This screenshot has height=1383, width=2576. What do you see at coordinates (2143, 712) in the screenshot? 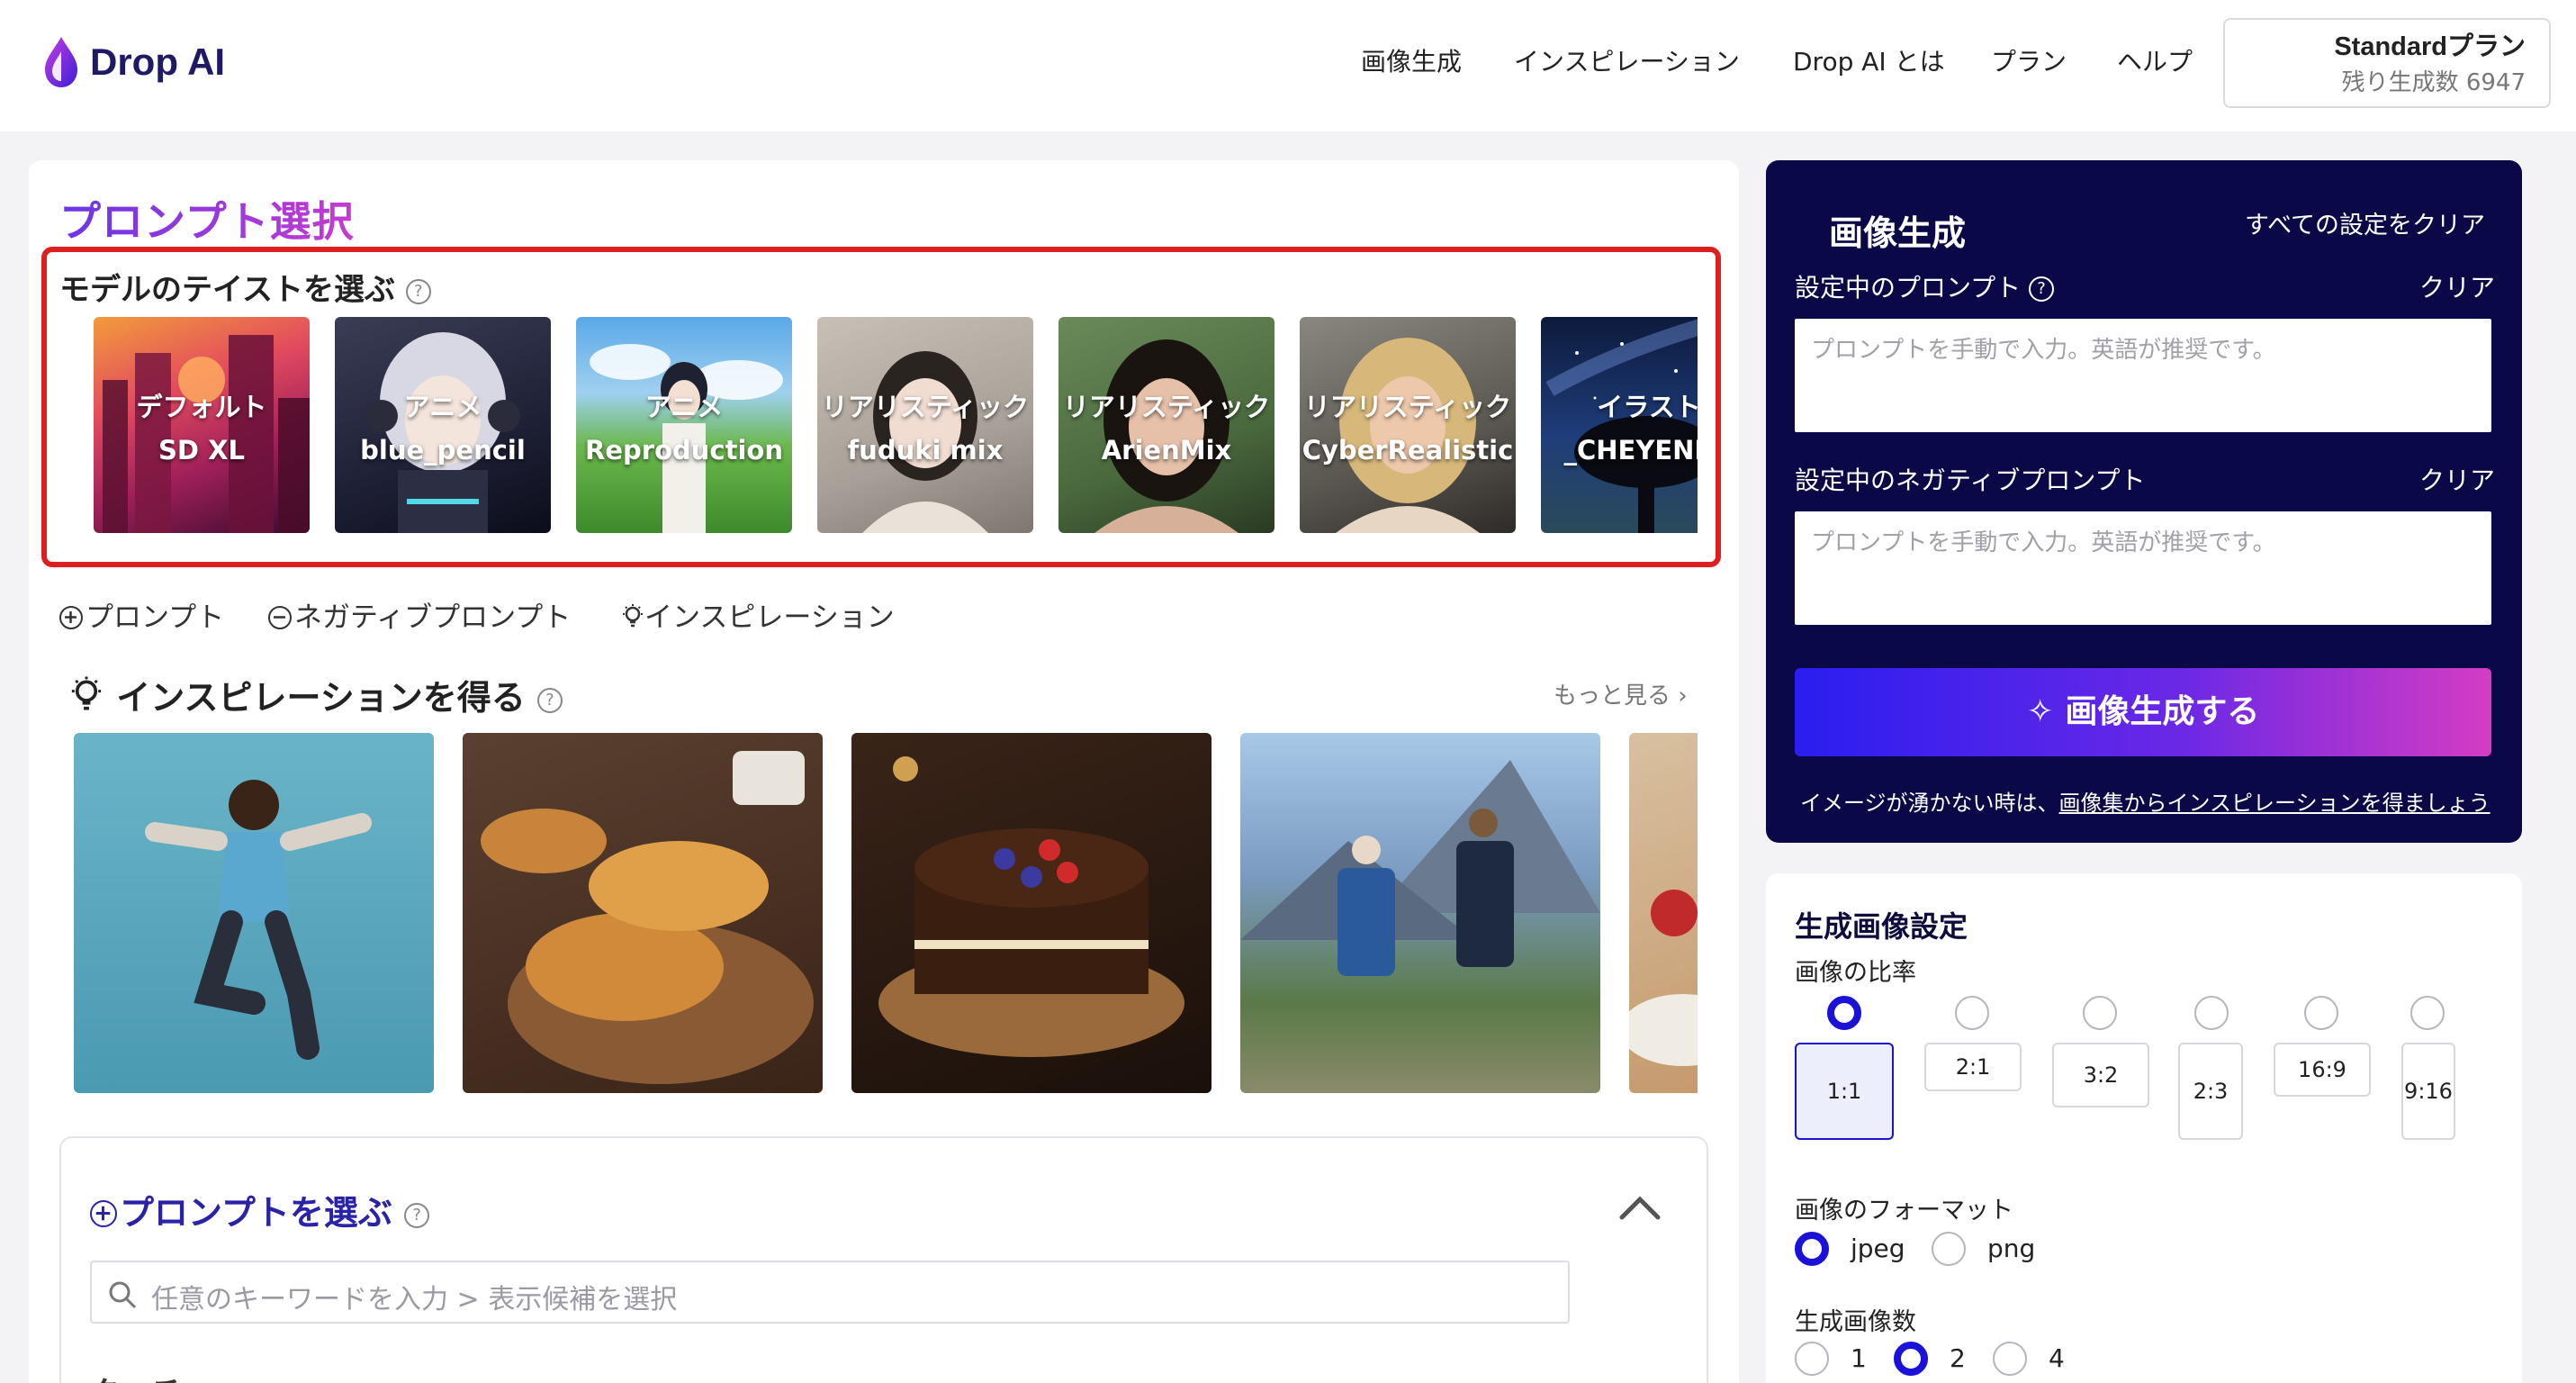
I see `generate-image-button: ✧ 画像生成する` at bounding box center [2143, 712].